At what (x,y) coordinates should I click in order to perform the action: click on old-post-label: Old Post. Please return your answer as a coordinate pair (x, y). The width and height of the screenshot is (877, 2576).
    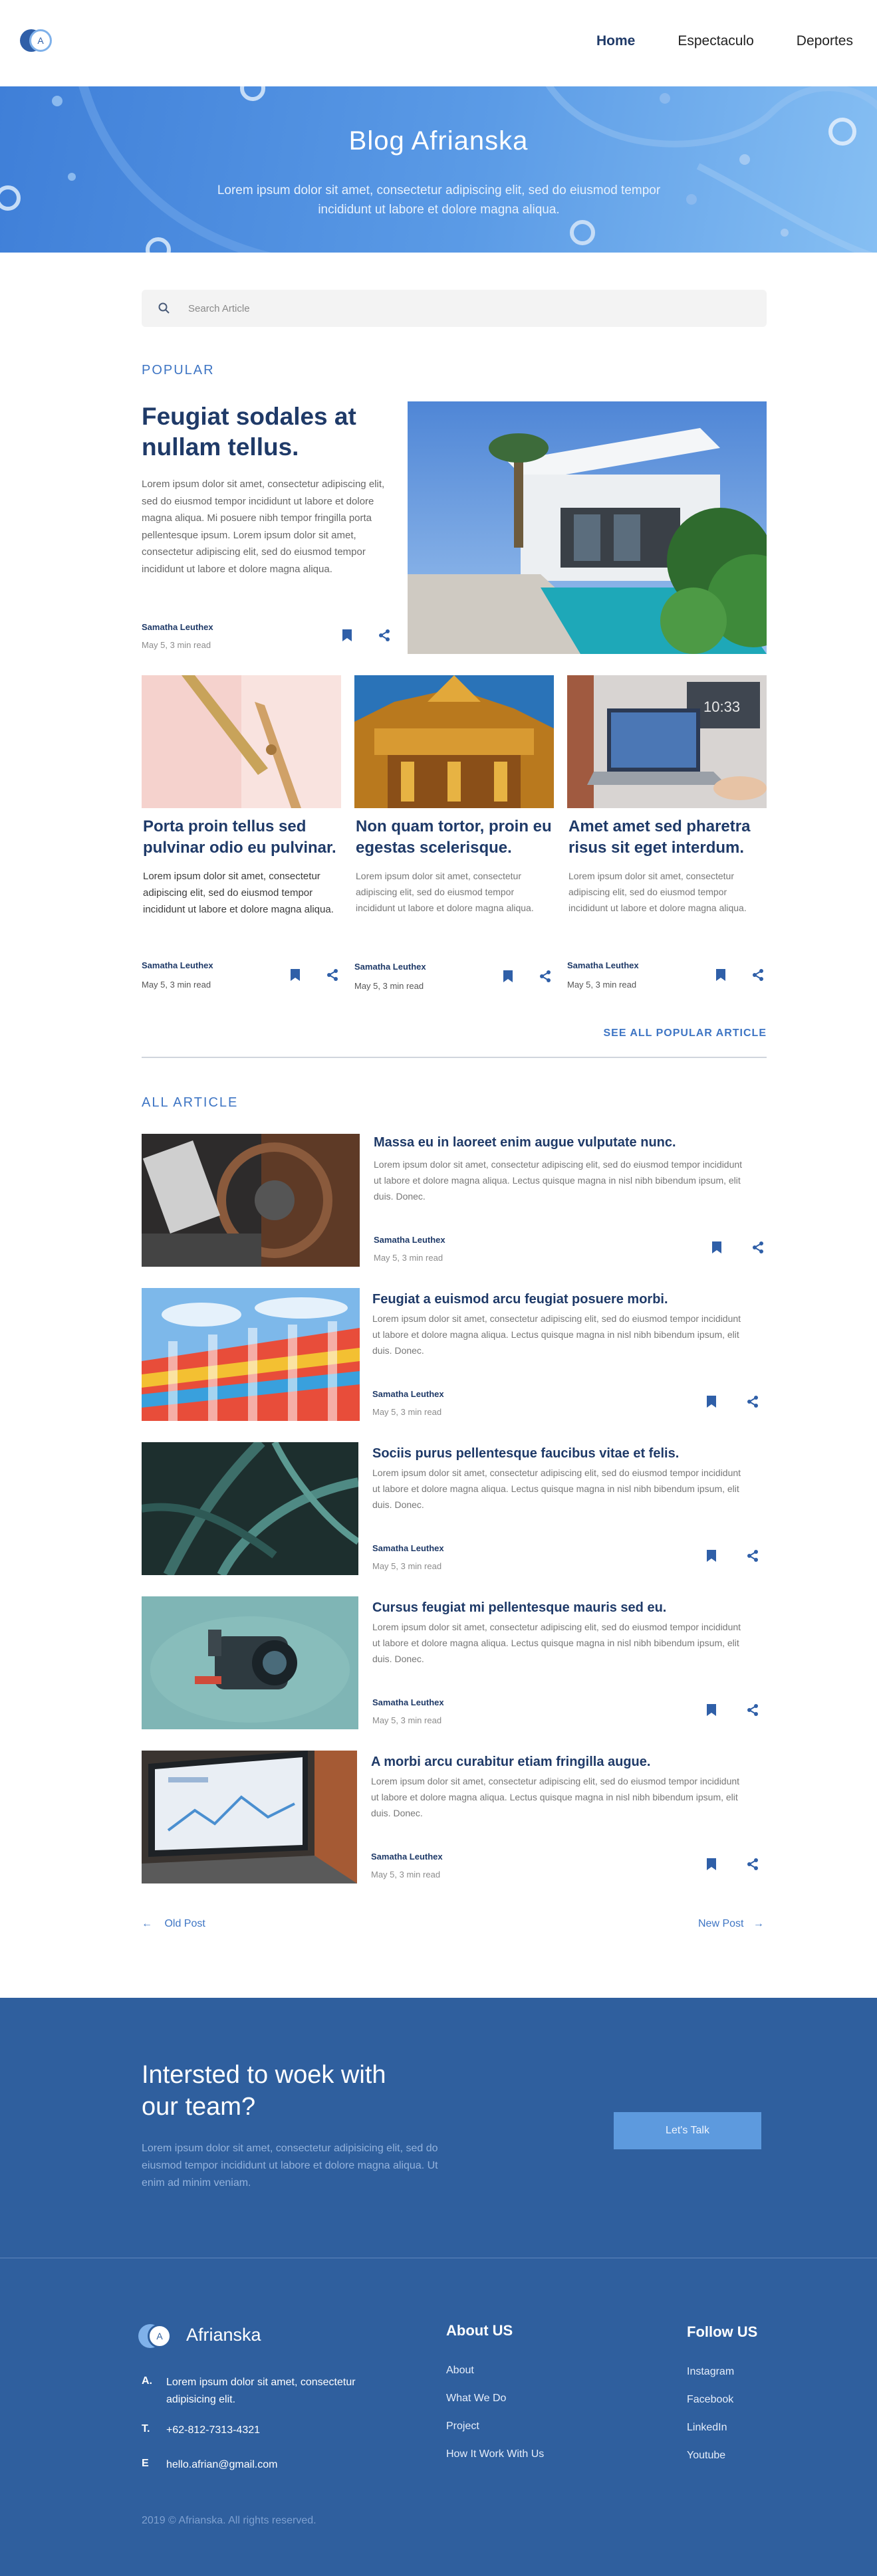
    Looking at the image, I should click on (185, 1923).